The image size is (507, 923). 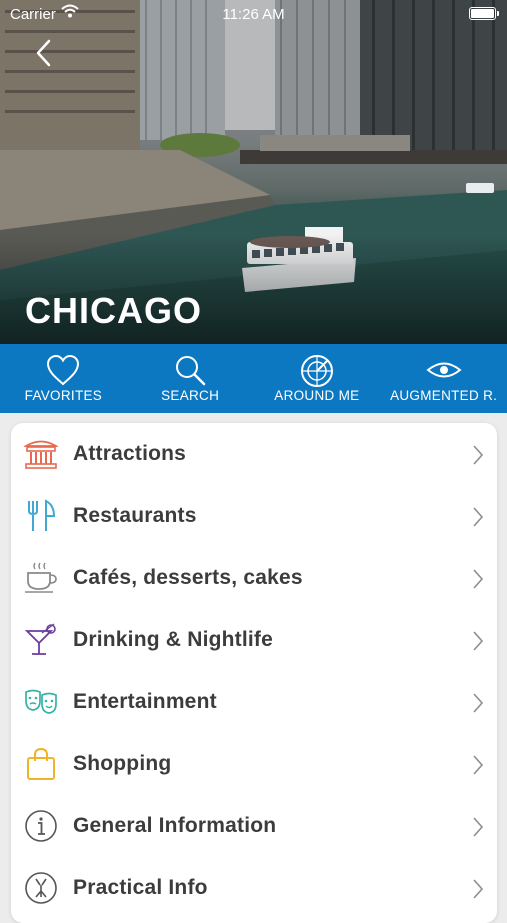 I want to click on tab-favorites: FAVORITES, so click(x=63, y=378).